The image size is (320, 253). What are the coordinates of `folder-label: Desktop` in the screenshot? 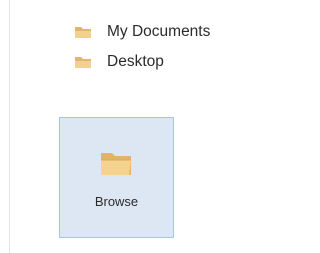 It's located at (135, 61).